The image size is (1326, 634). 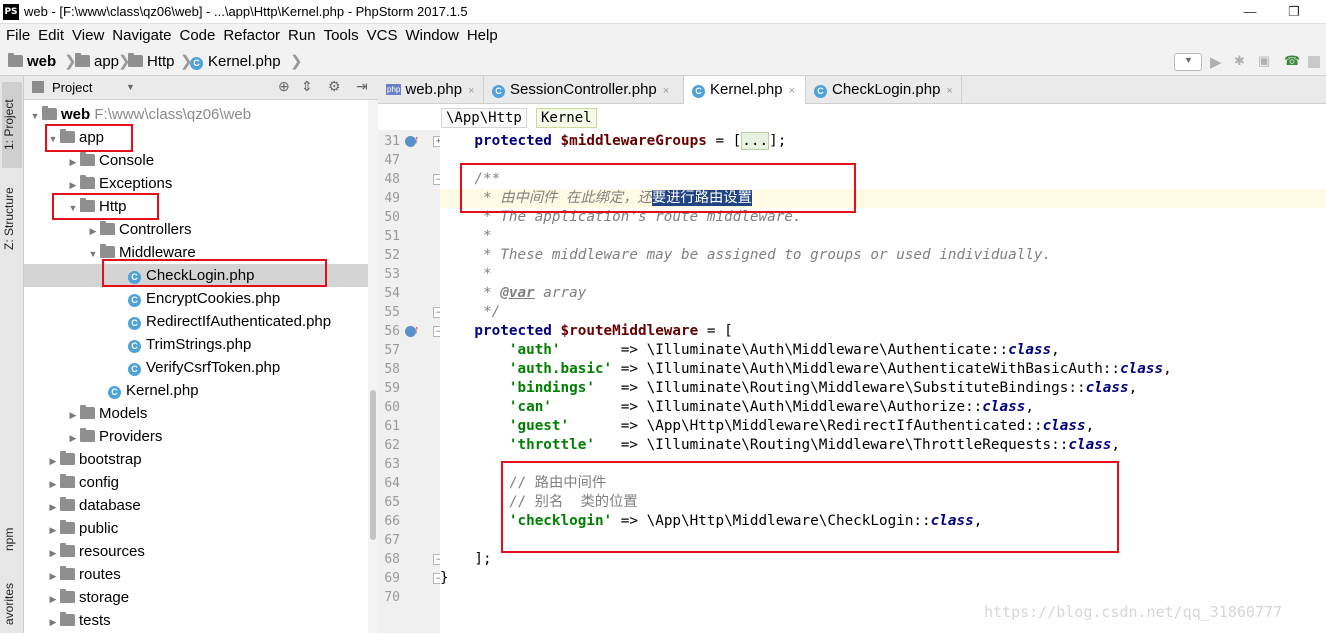 What do you see at coordinates (382, 36) in the screenshot?
I see `menu-vcs: VCS` at bounding box center [382, 36].